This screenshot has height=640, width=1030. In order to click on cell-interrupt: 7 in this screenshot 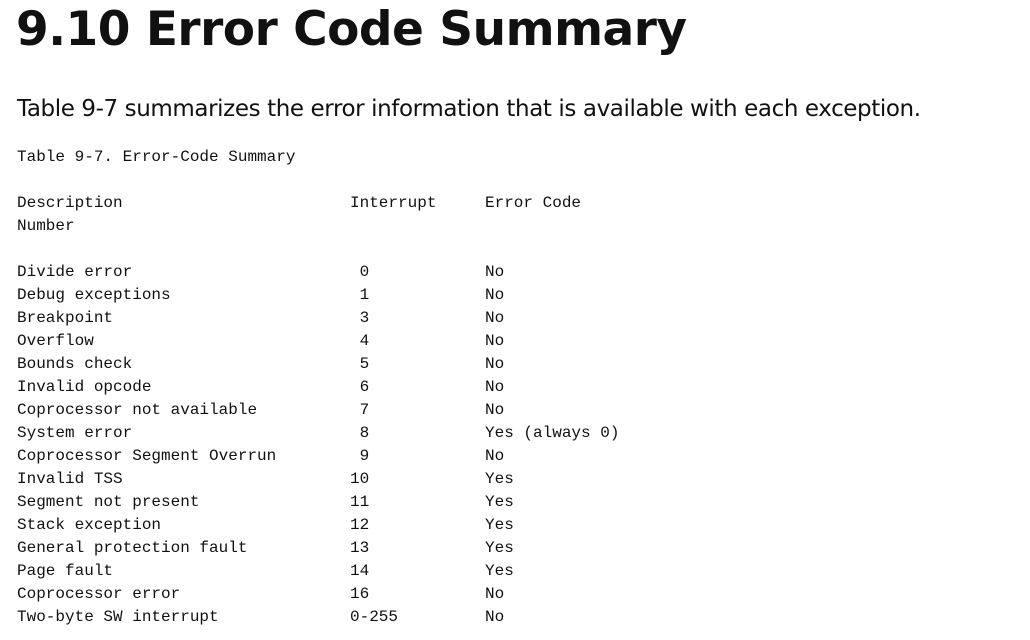, I will do `click(360, 410)`.